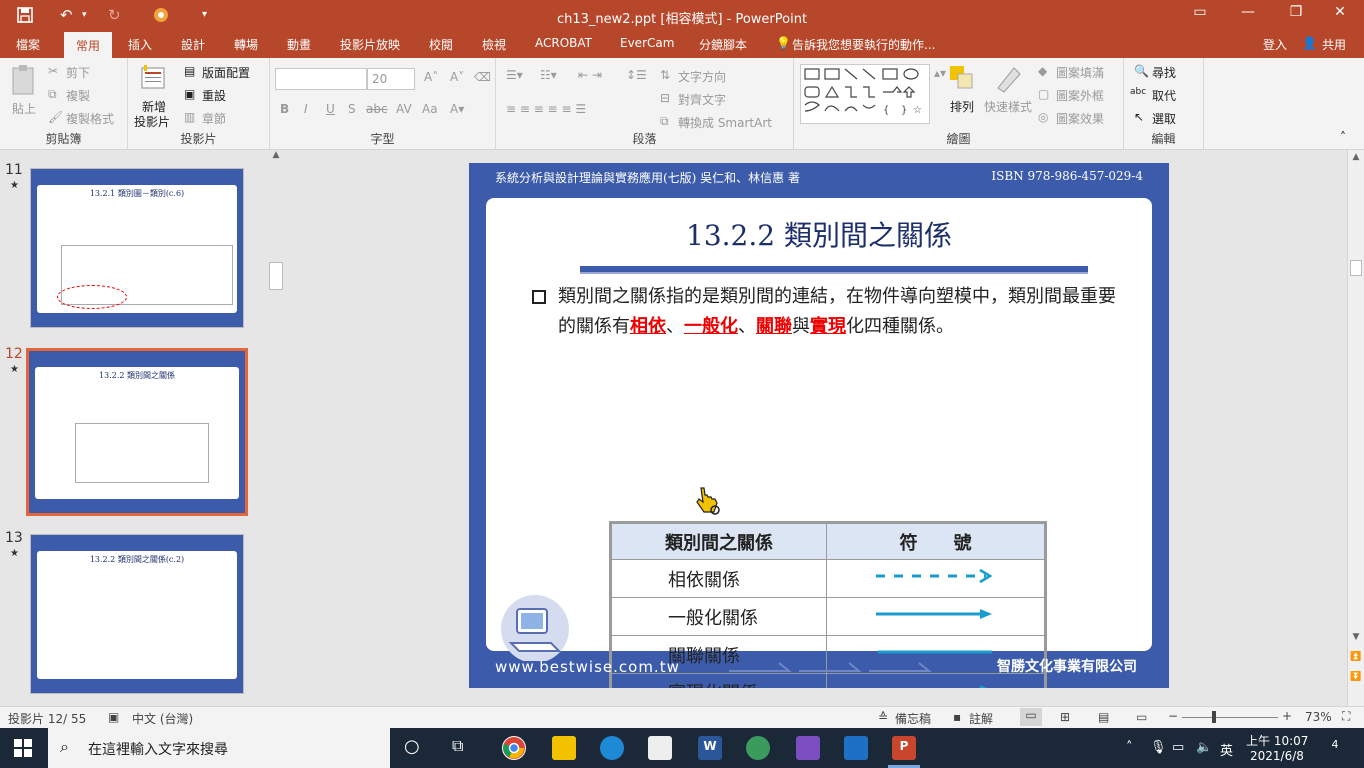  What do you see at coordinates (113, 717) in the screenshot?
I see `spellcheck-icon: ▣` at bounding box center [113, 717].